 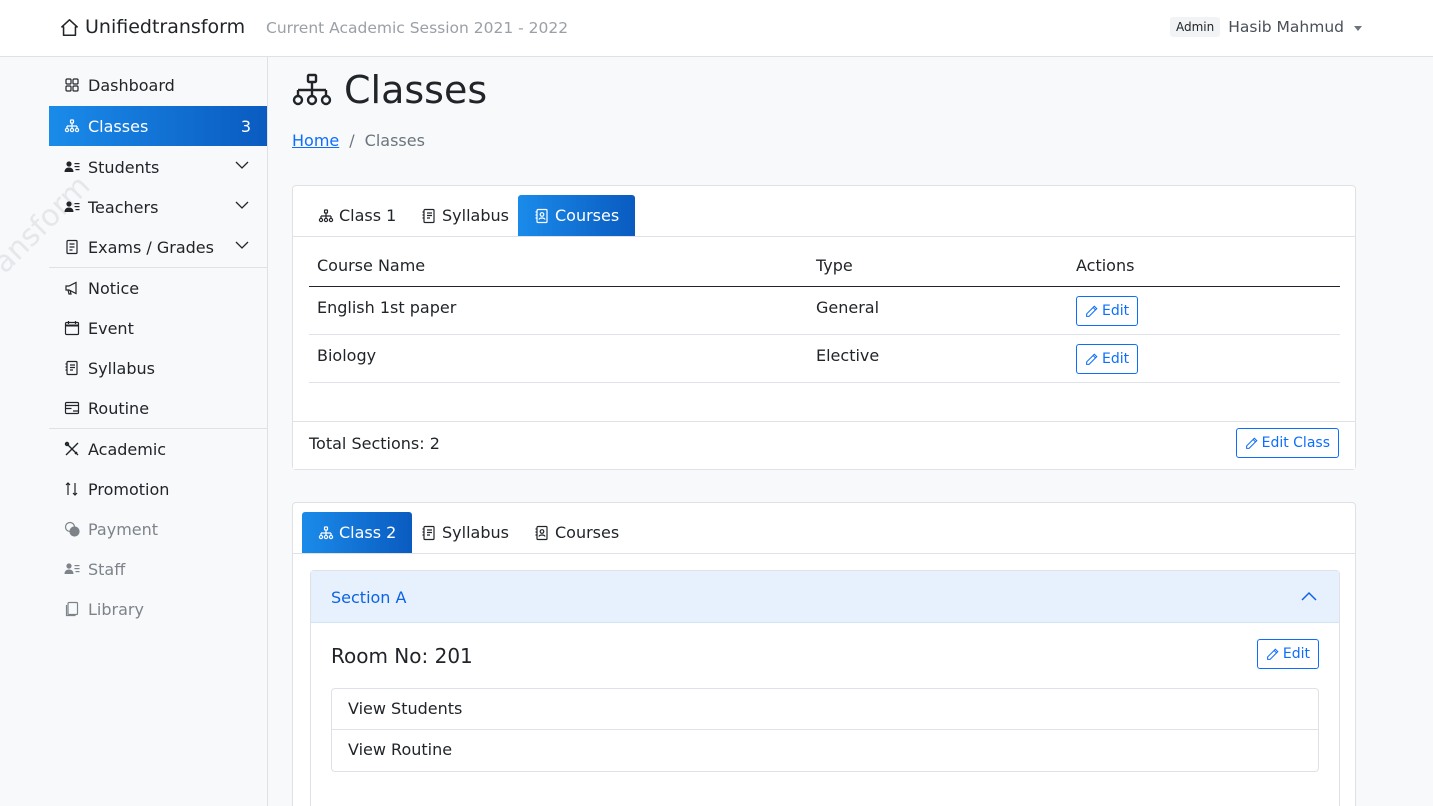 I want to click on brand-name: Unifiedtransform, so click(x=165, y=27).